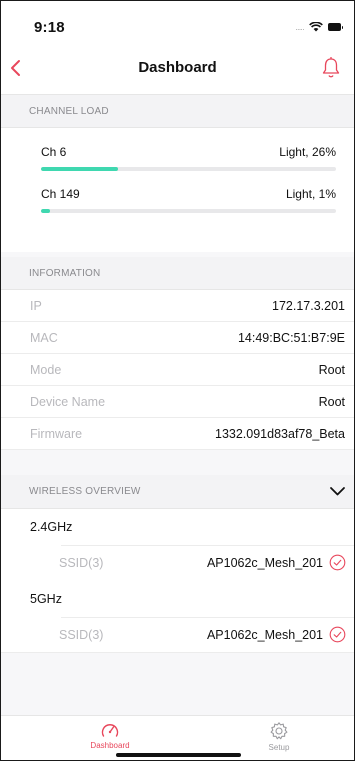 Image resolution: width=355 pixels, height=761 pixels. What do you see at coordinates (280, 434) in the screenshot?
I see `info-value: 1332.091d83af78_Beta` at bounding box center [280, 434].